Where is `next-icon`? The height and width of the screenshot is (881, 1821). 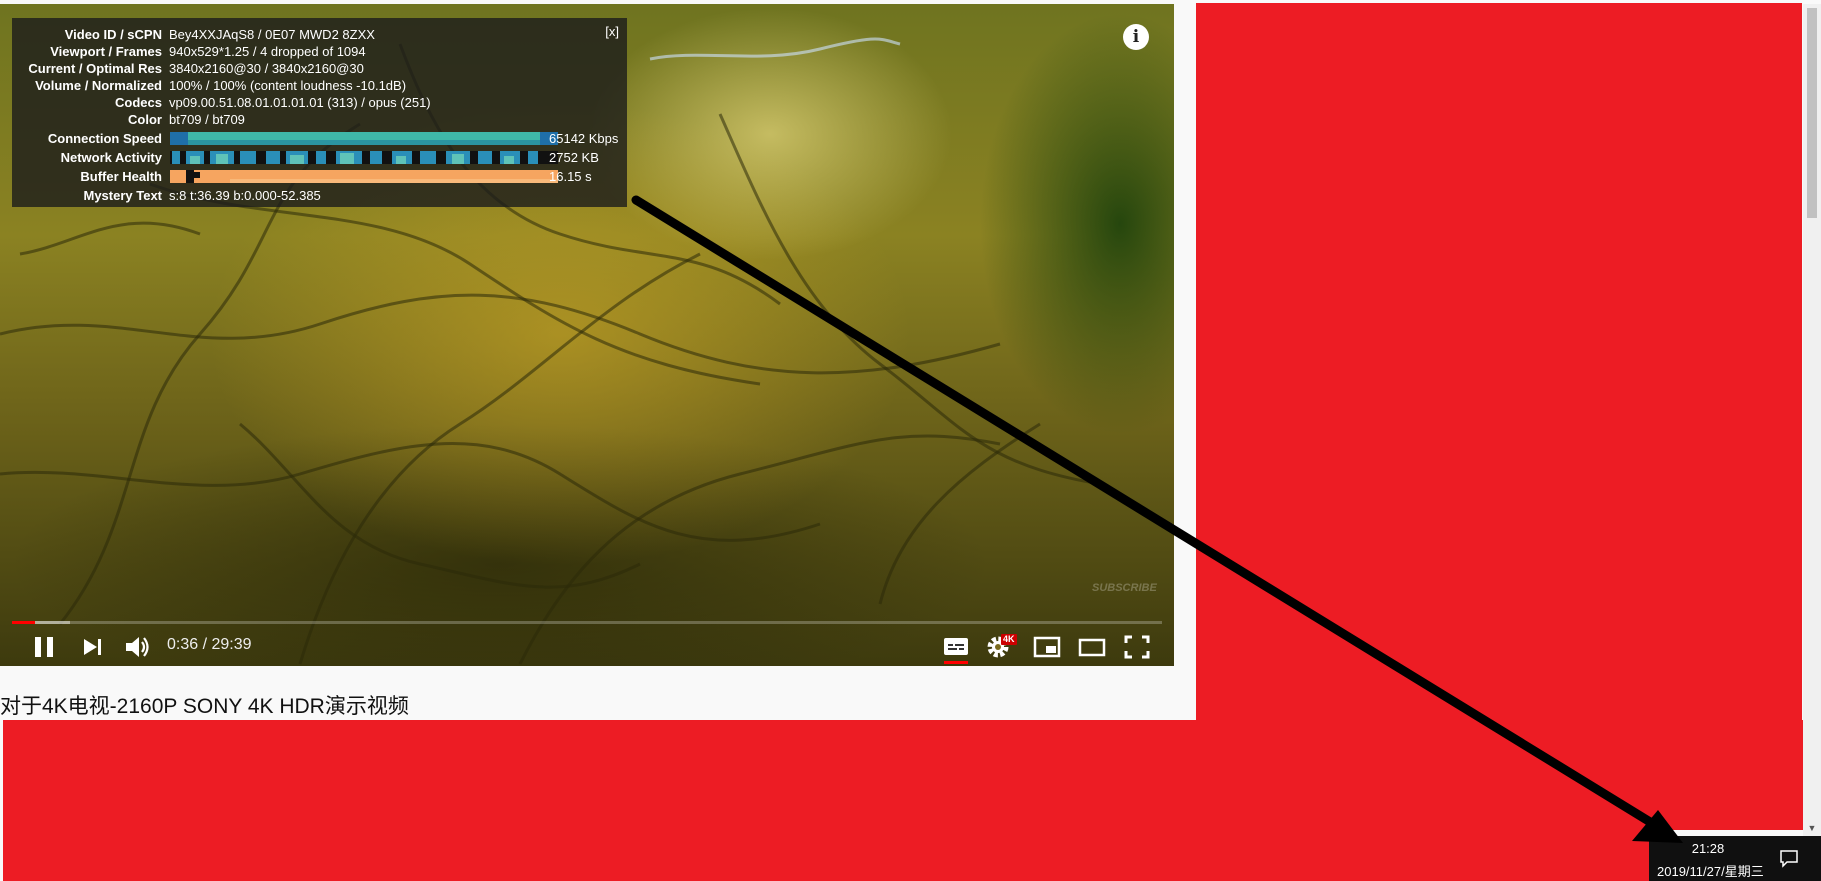
next-icon is located at coordinates (92, 647).